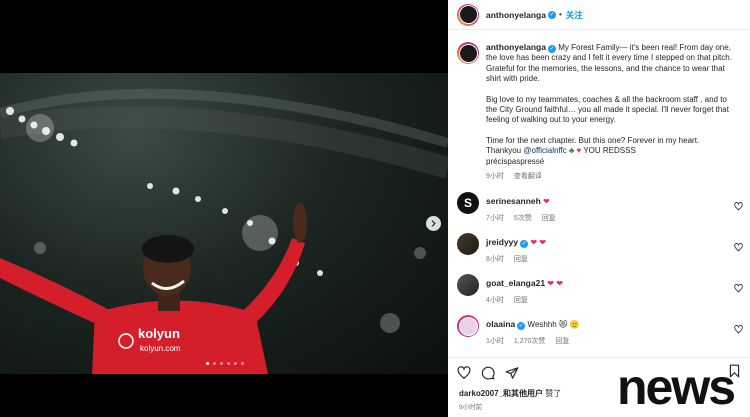 This screenshot has height=417, width=750. Describe the element at coordinates (516, 47) in the screenshot. I see `caption-author-username: anthonyelanga` at that location.